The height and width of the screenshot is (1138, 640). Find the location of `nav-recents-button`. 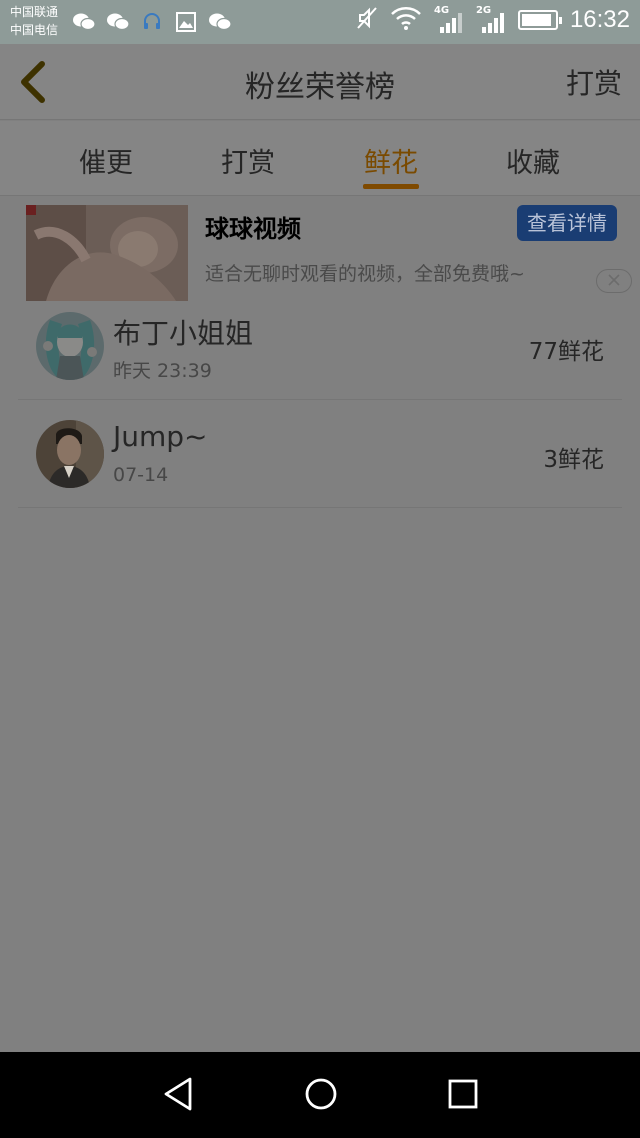

nav-recents-button is located at coordinates (463, 1096).